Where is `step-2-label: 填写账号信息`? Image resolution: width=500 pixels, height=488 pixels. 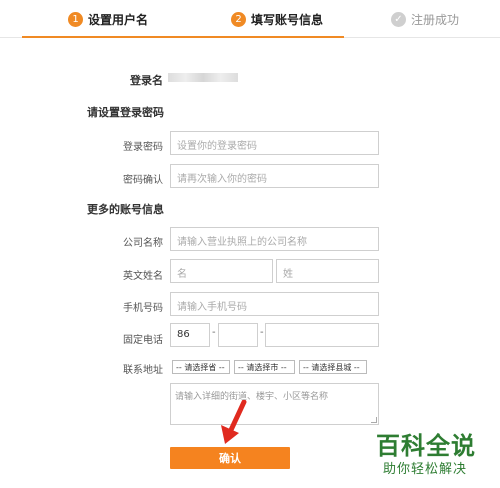 step-2-label: 填写账号信息 is located at coordinates (287, 20).